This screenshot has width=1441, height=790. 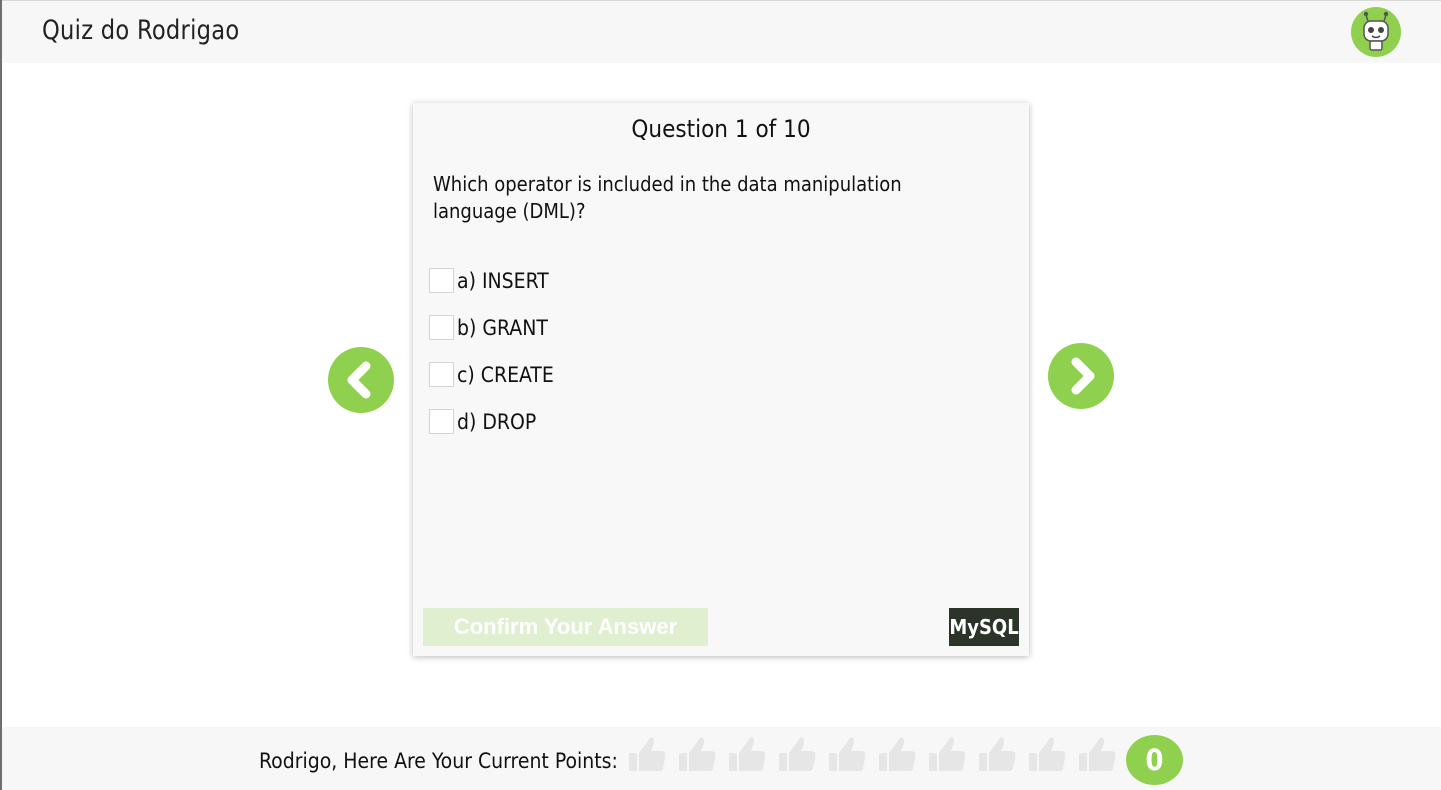 I want to click on option-b-checkbox, so click(x=441, y=327).